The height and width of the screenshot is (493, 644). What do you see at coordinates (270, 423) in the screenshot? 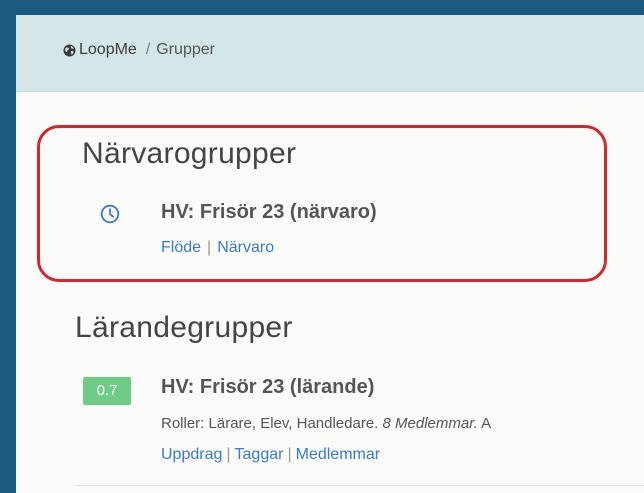
I see `roles-text: Roller: Lärare, Elev, Handledare.` at bounding box center [270, 423].